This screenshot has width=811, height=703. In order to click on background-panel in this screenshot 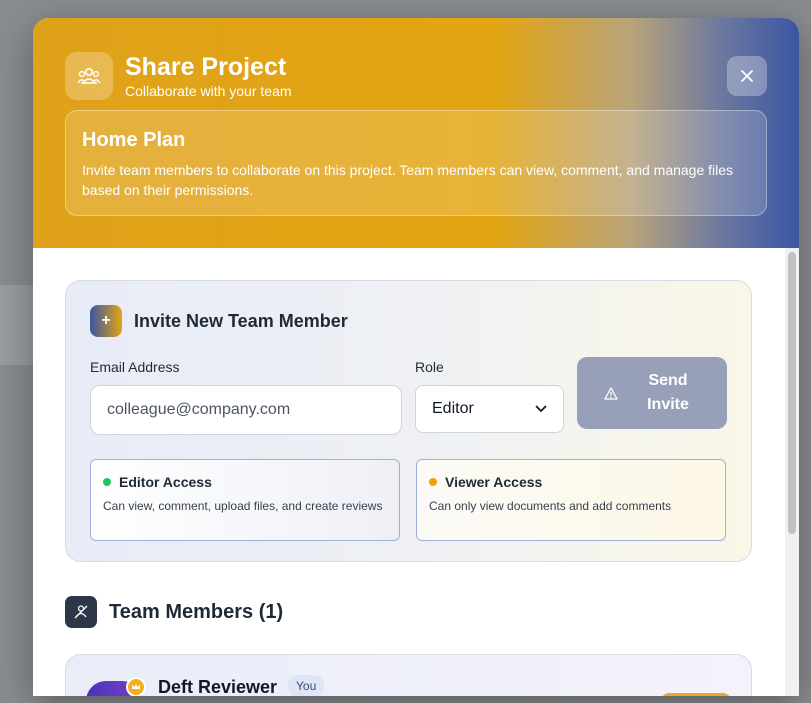, I will do `click(16, 325)`.